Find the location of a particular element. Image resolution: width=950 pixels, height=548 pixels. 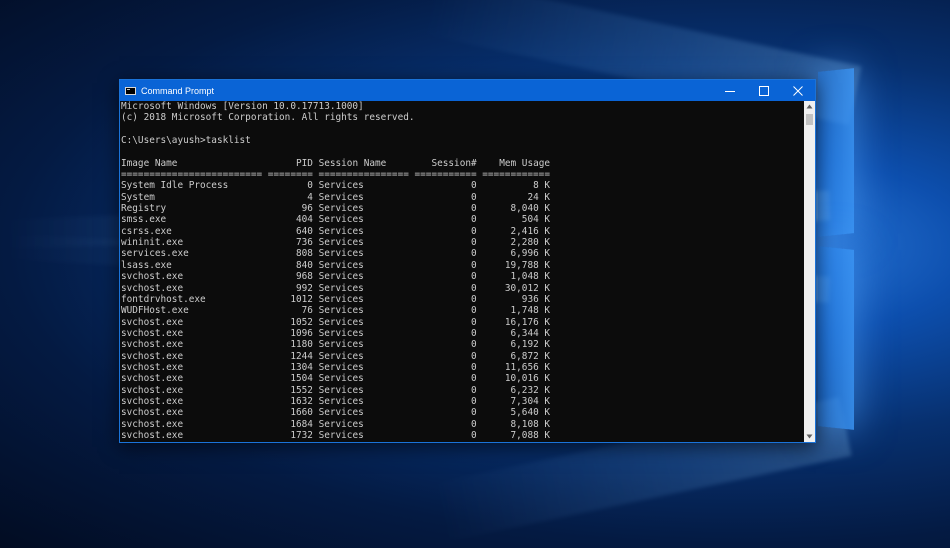

windows-logo-pane is located at coordinates (836, 338).